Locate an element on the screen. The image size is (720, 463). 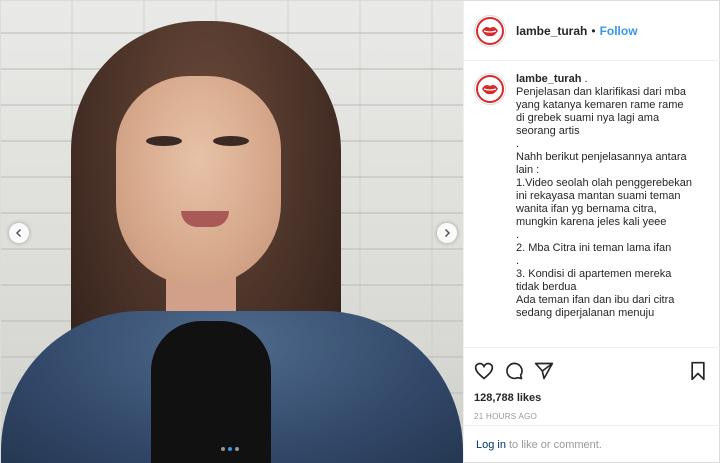
caption-line: mungkin karena jeles kali yeee is located at coordinates (591, 222).